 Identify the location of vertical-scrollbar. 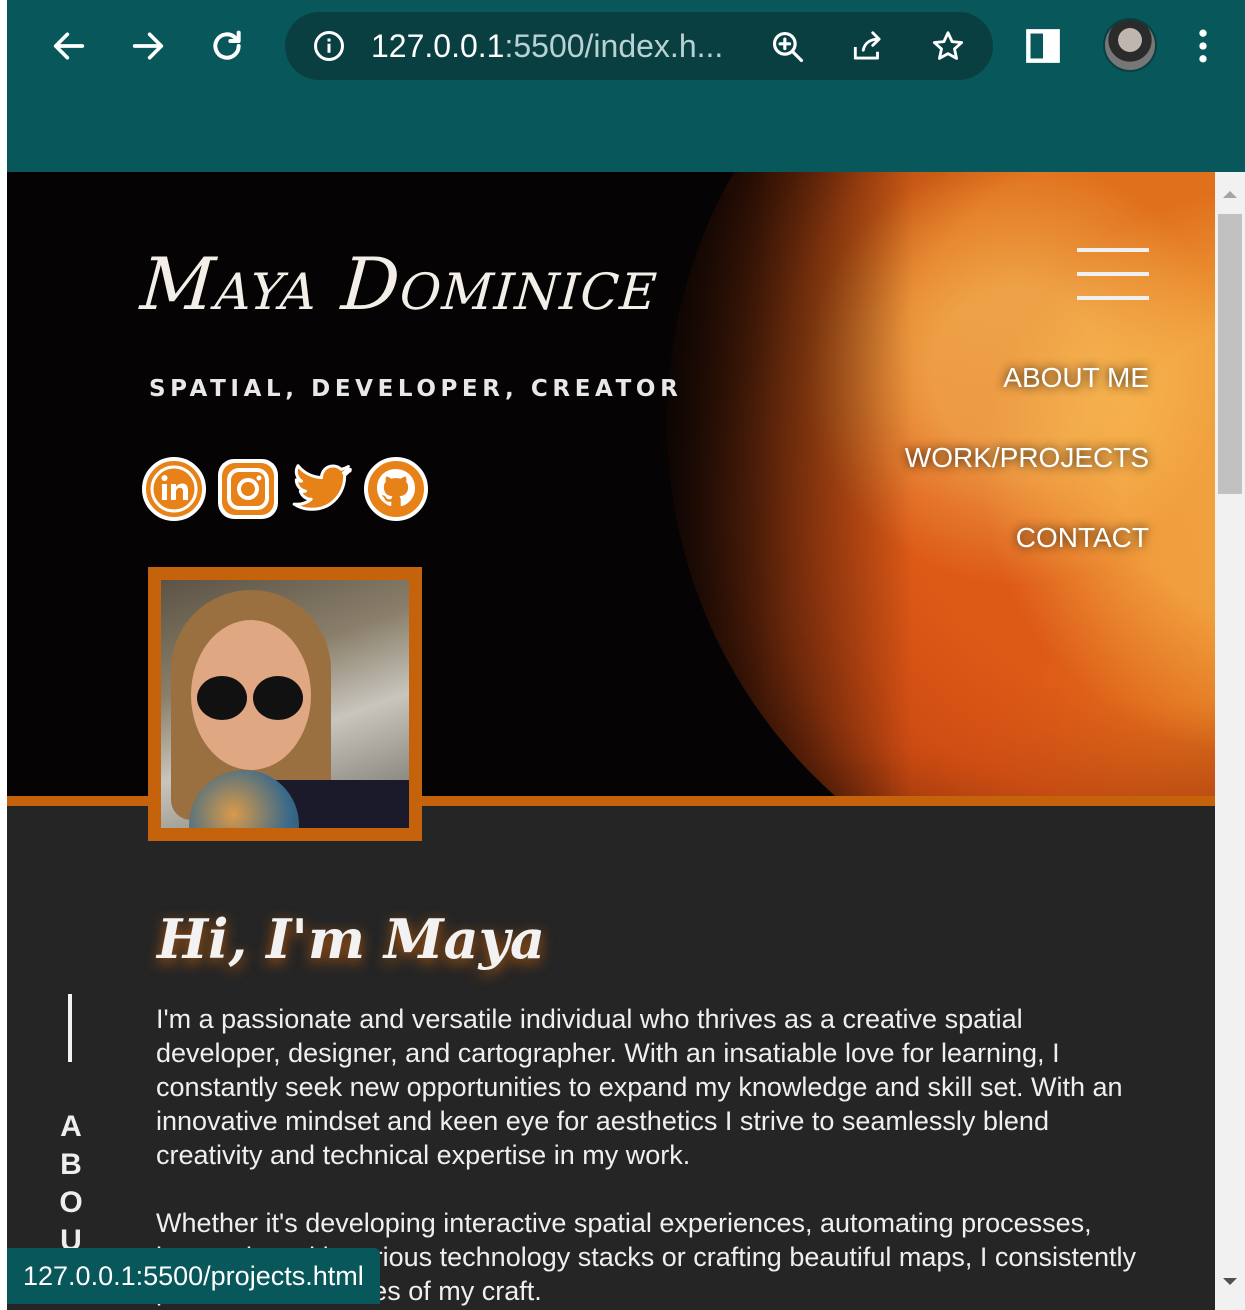
(1230, 741).